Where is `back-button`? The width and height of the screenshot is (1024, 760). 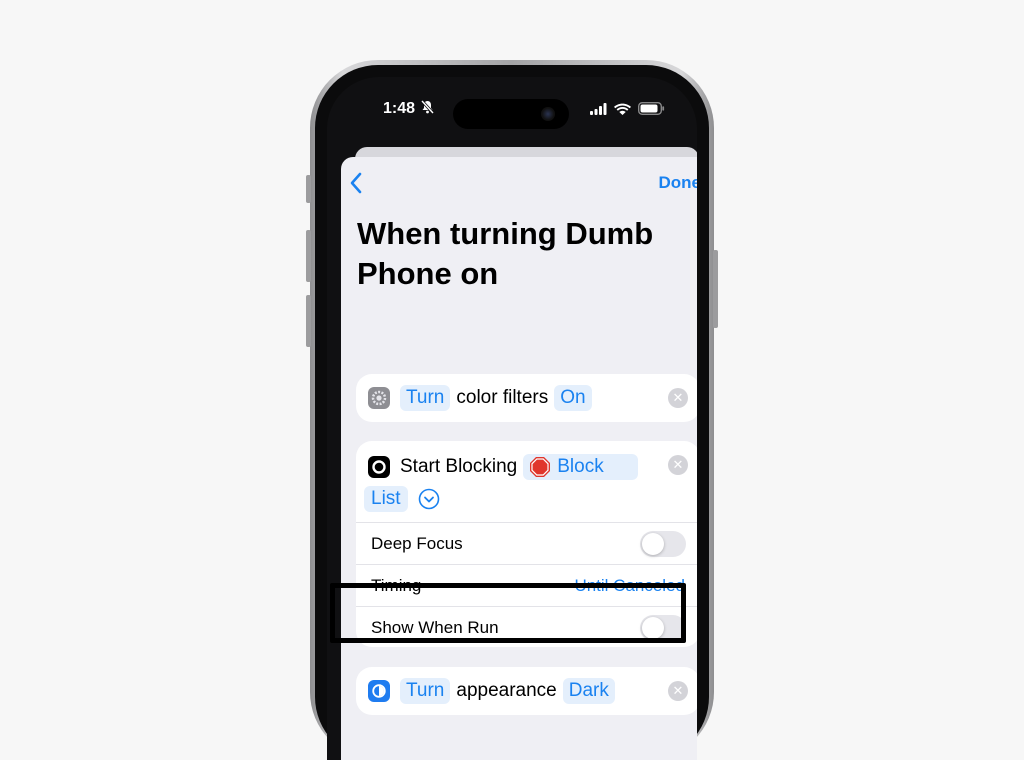 back-button is located at coordinates (356, 185).